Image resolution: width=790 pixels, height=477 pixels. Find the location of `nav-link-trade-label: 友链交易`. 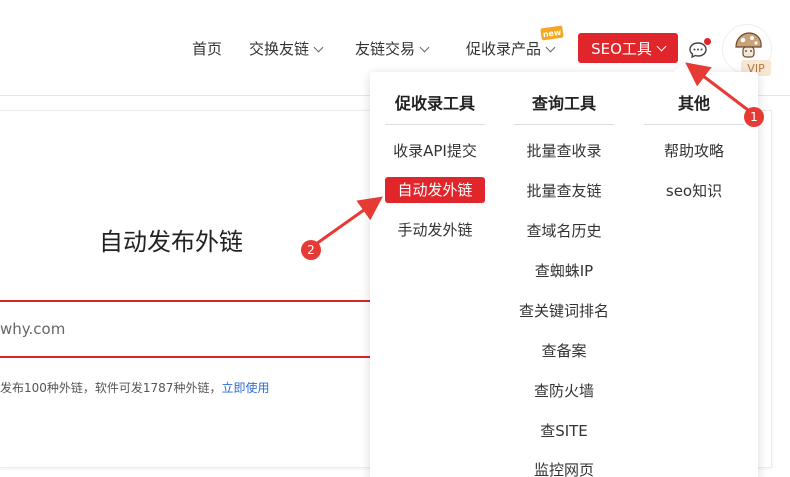

nav-link-trade-label: 友链交易 is located at coordinates (385, 49).